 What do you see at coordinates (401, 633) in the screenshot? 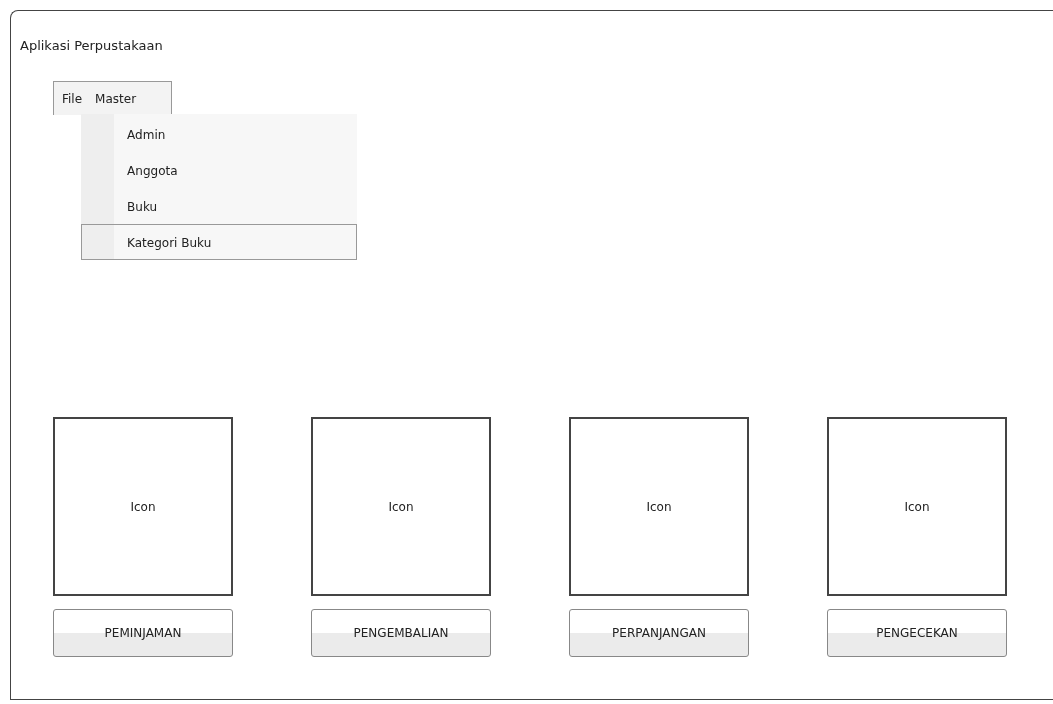
I see `menu-button: PENGEMBALIAN` at bounding box center [401, 633].